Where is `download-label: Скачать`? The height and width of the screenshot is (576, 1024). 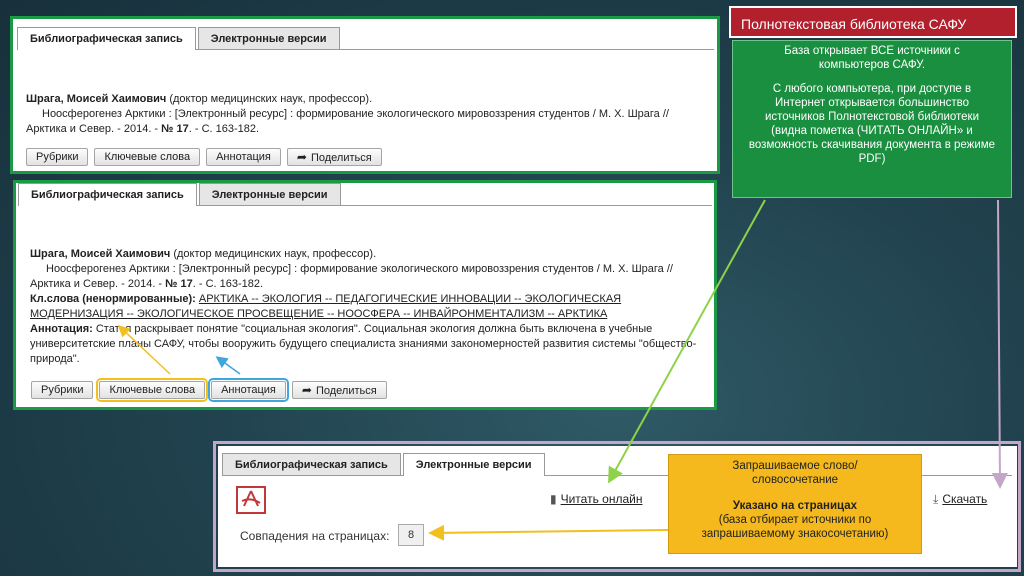
download-label: Скачать is located at coordinates (965, 499).